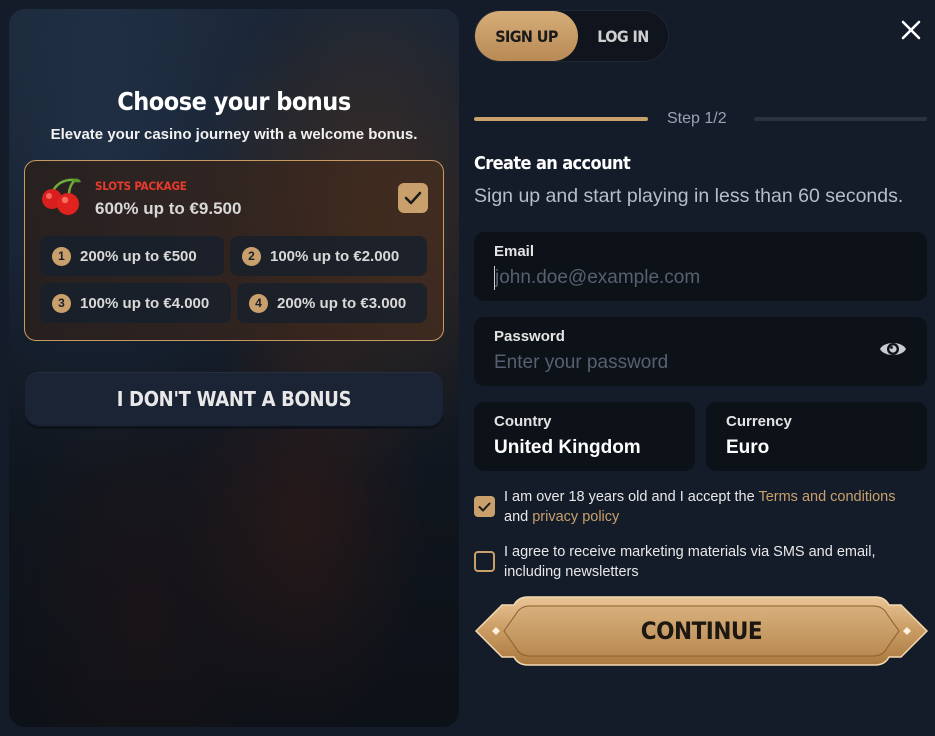 The image size is (935, 736). I want to click on deposit-2: 2 100% up to €2.000, so click(328, 256).